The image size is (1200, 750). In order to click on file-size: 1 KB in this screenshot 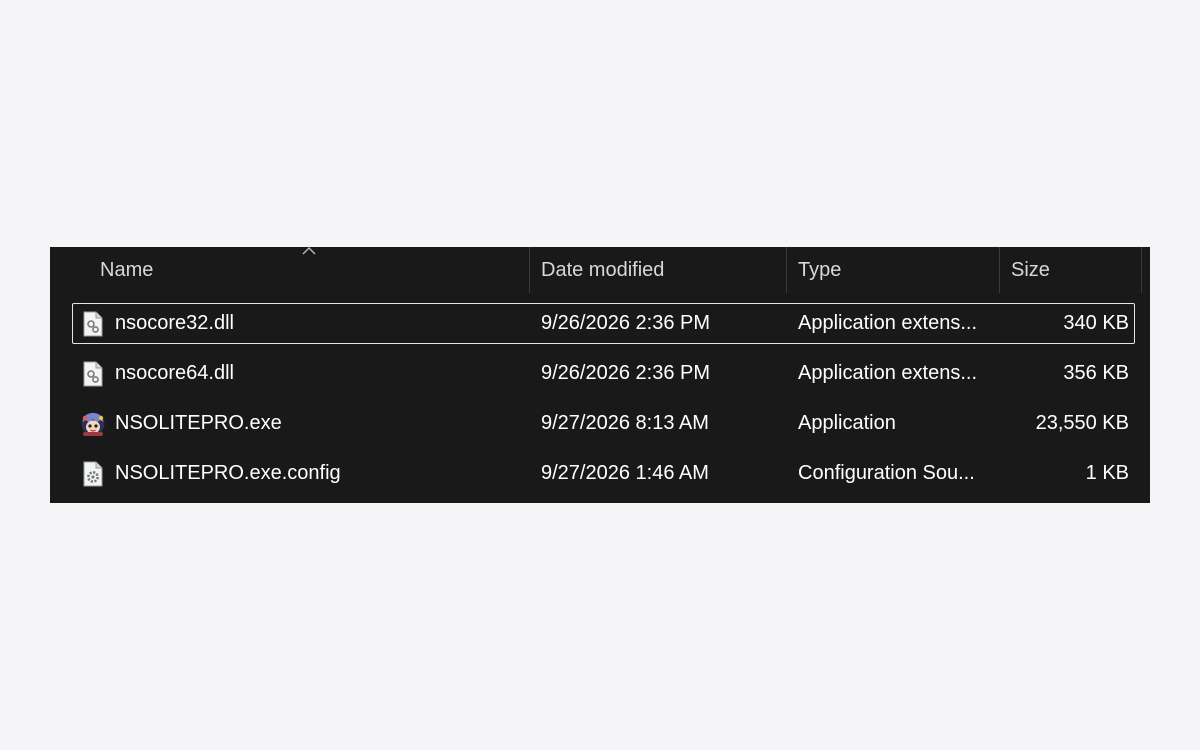, I will do `click(1107, 473)`.